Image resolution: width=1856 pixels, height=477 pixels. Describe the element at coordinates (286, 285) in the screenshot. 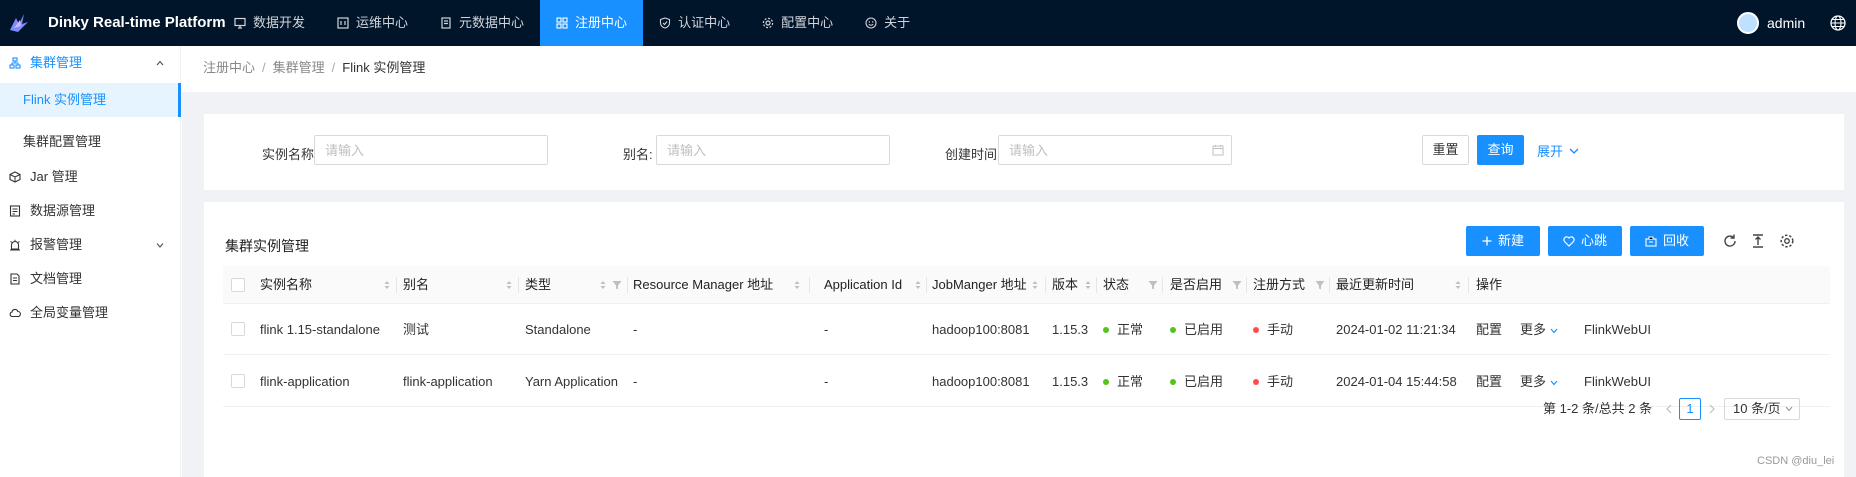

I see `col-name: 实例名称` at that location.